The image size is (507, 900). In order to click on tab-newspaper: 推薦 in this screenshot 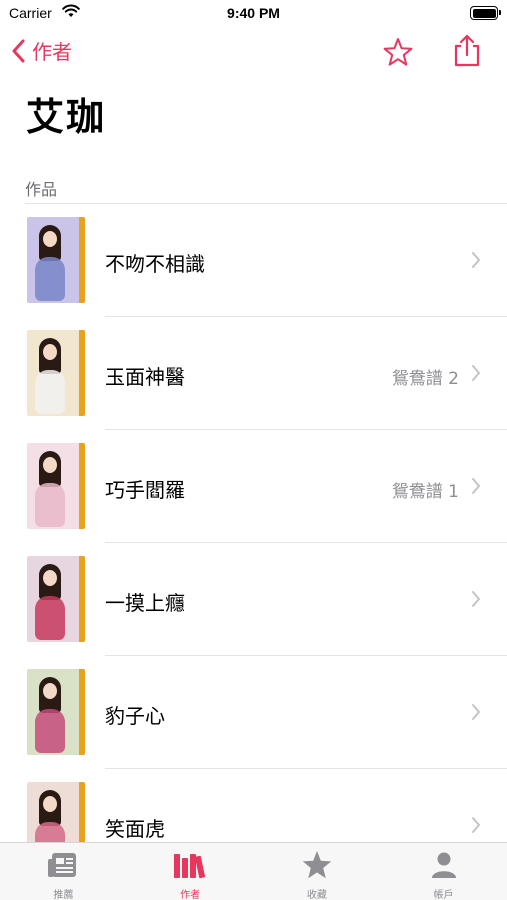, I will do `click(63, 871)`.